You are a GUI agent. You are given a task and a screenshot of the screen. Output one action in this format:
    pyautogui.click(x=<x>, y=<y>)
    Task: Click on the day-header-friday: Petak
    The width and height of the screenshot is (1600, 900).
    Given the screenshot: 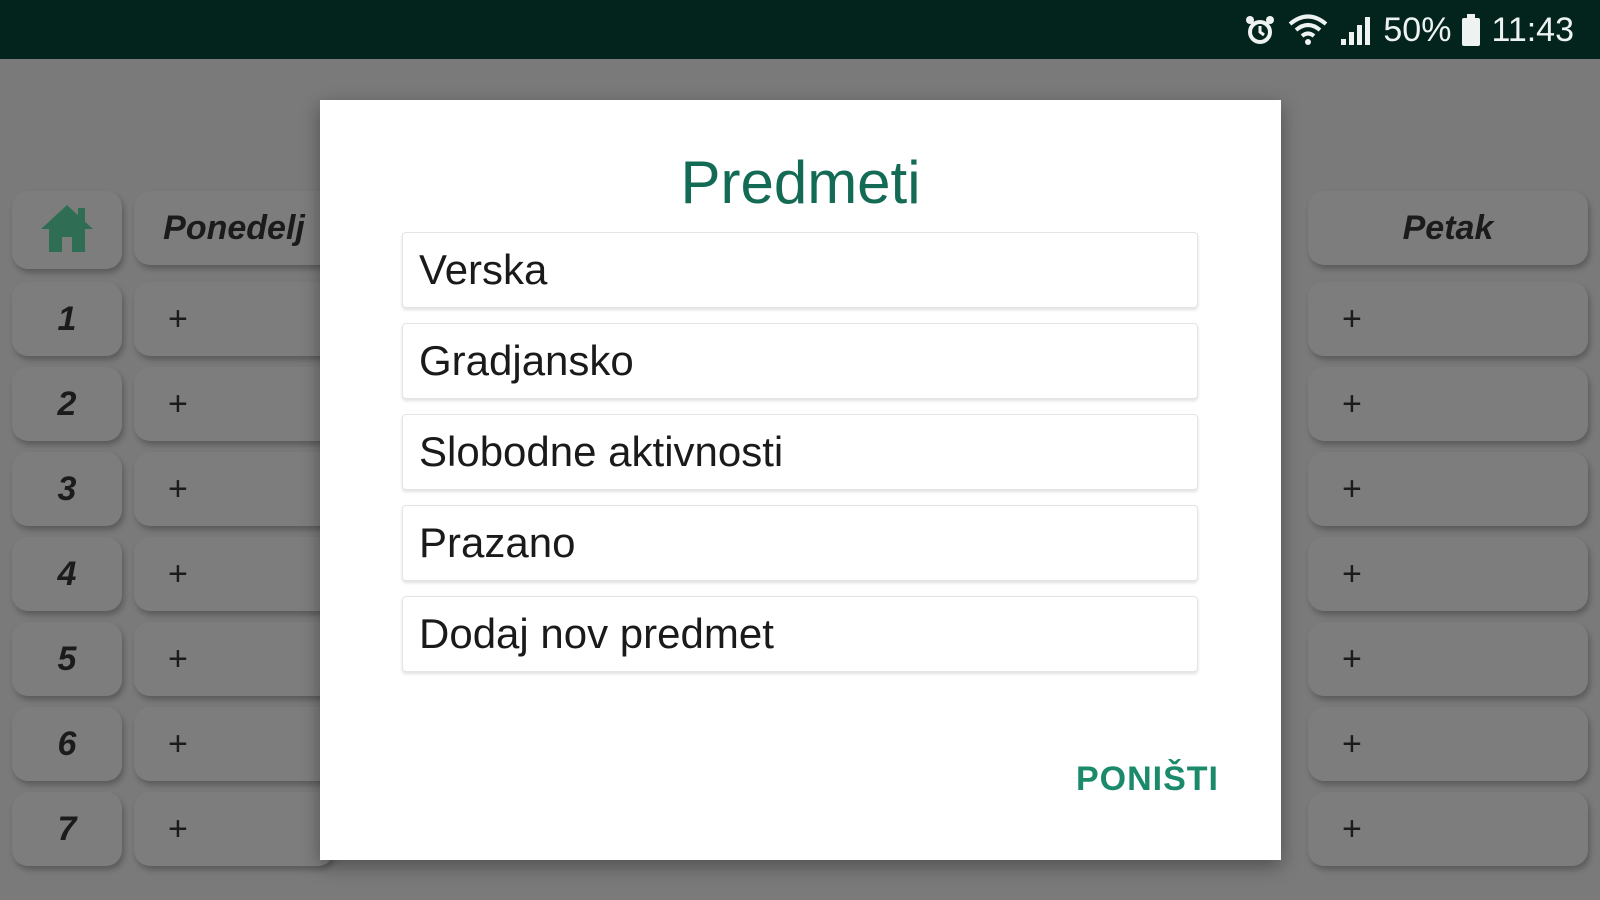 What is the action you would take?
    pyautogui.click(x=1448, y=228)
    